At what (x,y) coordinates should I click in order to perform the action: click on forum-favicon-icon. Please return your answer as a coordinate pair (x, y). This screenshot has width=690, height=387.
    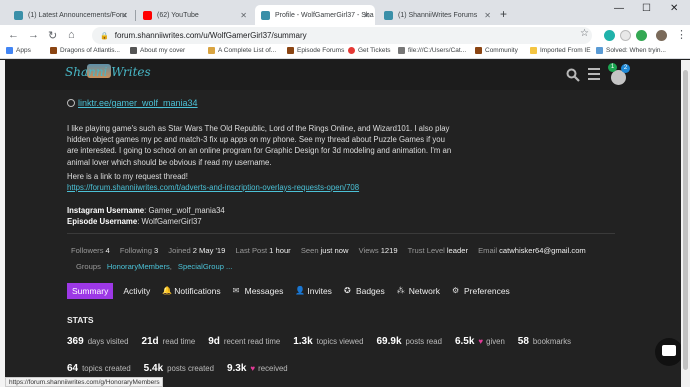
    Looking at the image, I should click on (265, 15).